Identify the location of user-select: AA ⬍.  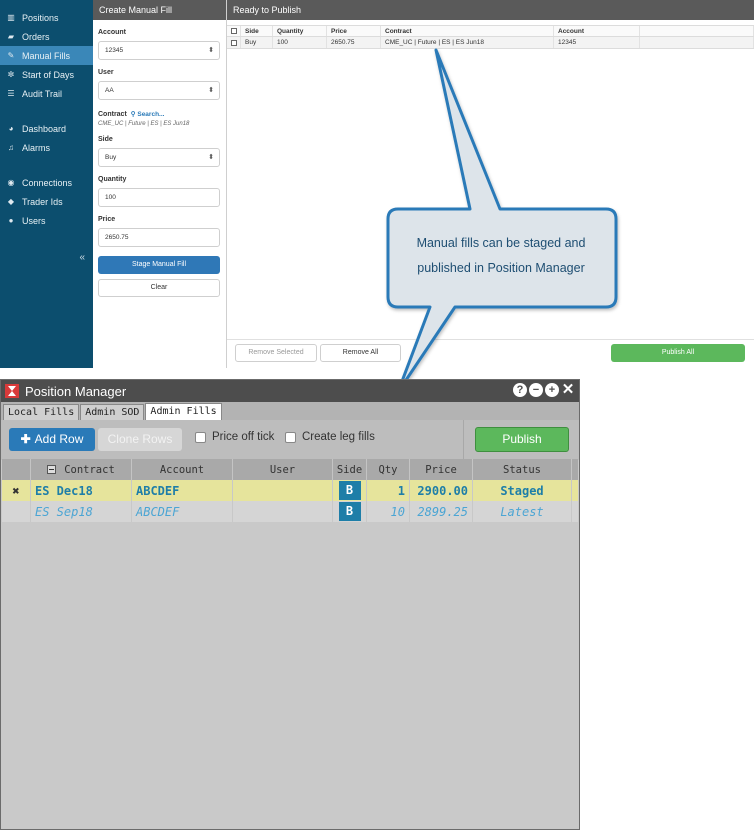
(159, 90).